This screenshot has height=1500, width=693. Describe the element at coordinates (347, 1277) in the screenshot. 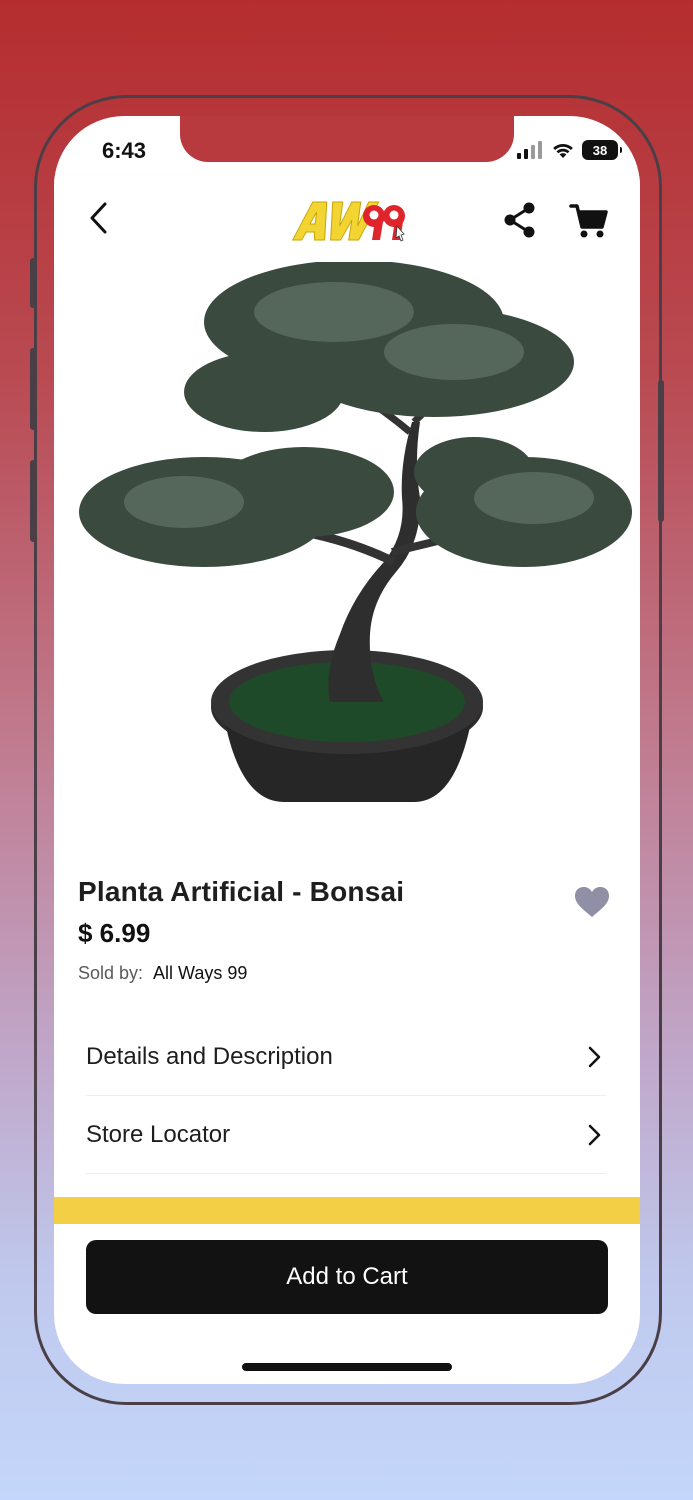

I see `add-to-cart-button: Add to Cart` at that location.